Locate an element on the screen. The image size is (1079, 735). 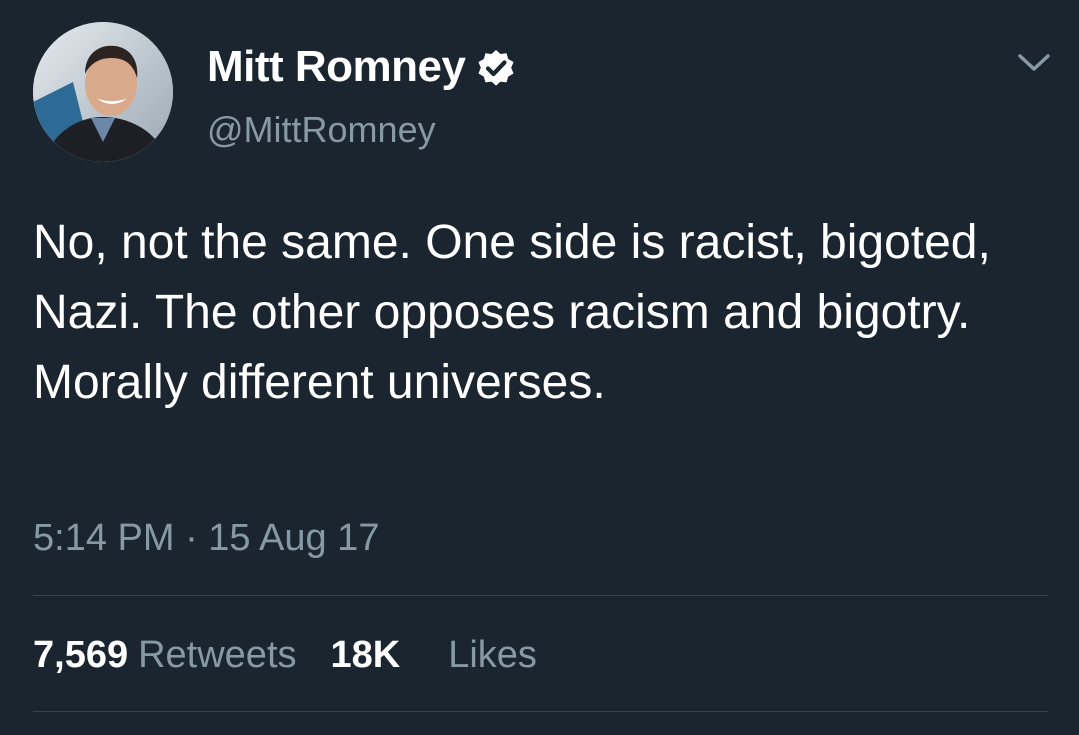
retweets-stat: 7,569 Retweets is located at coordinates (165, 655).